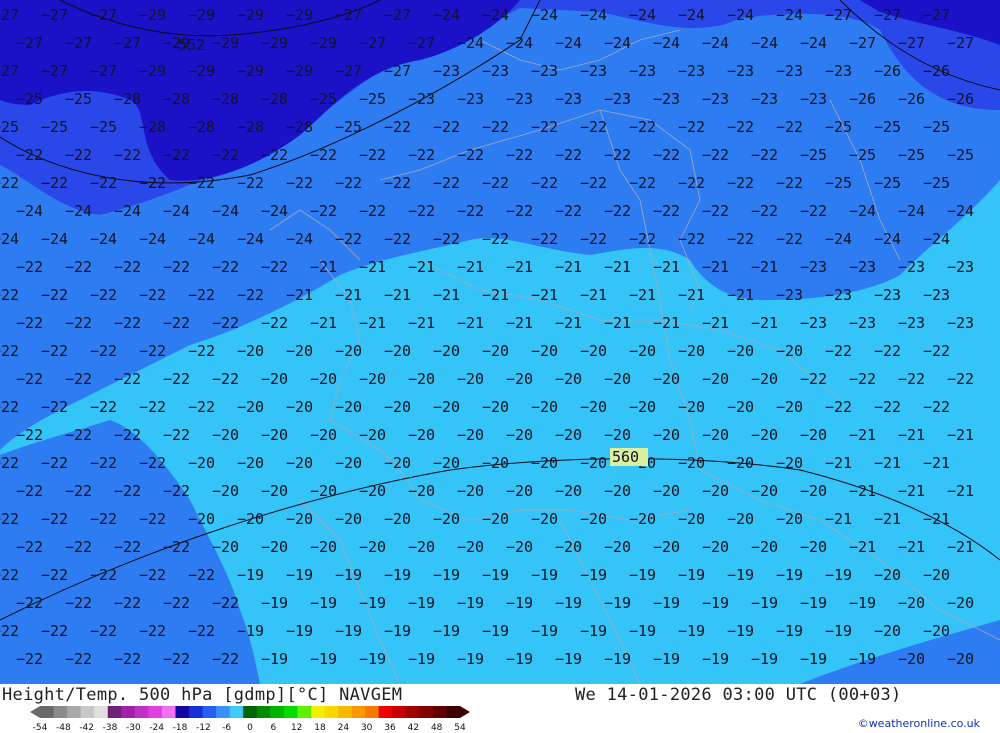 This screenshot has height=733, width=1000. I want to click on legend-arrow-high, so click(465, 712).